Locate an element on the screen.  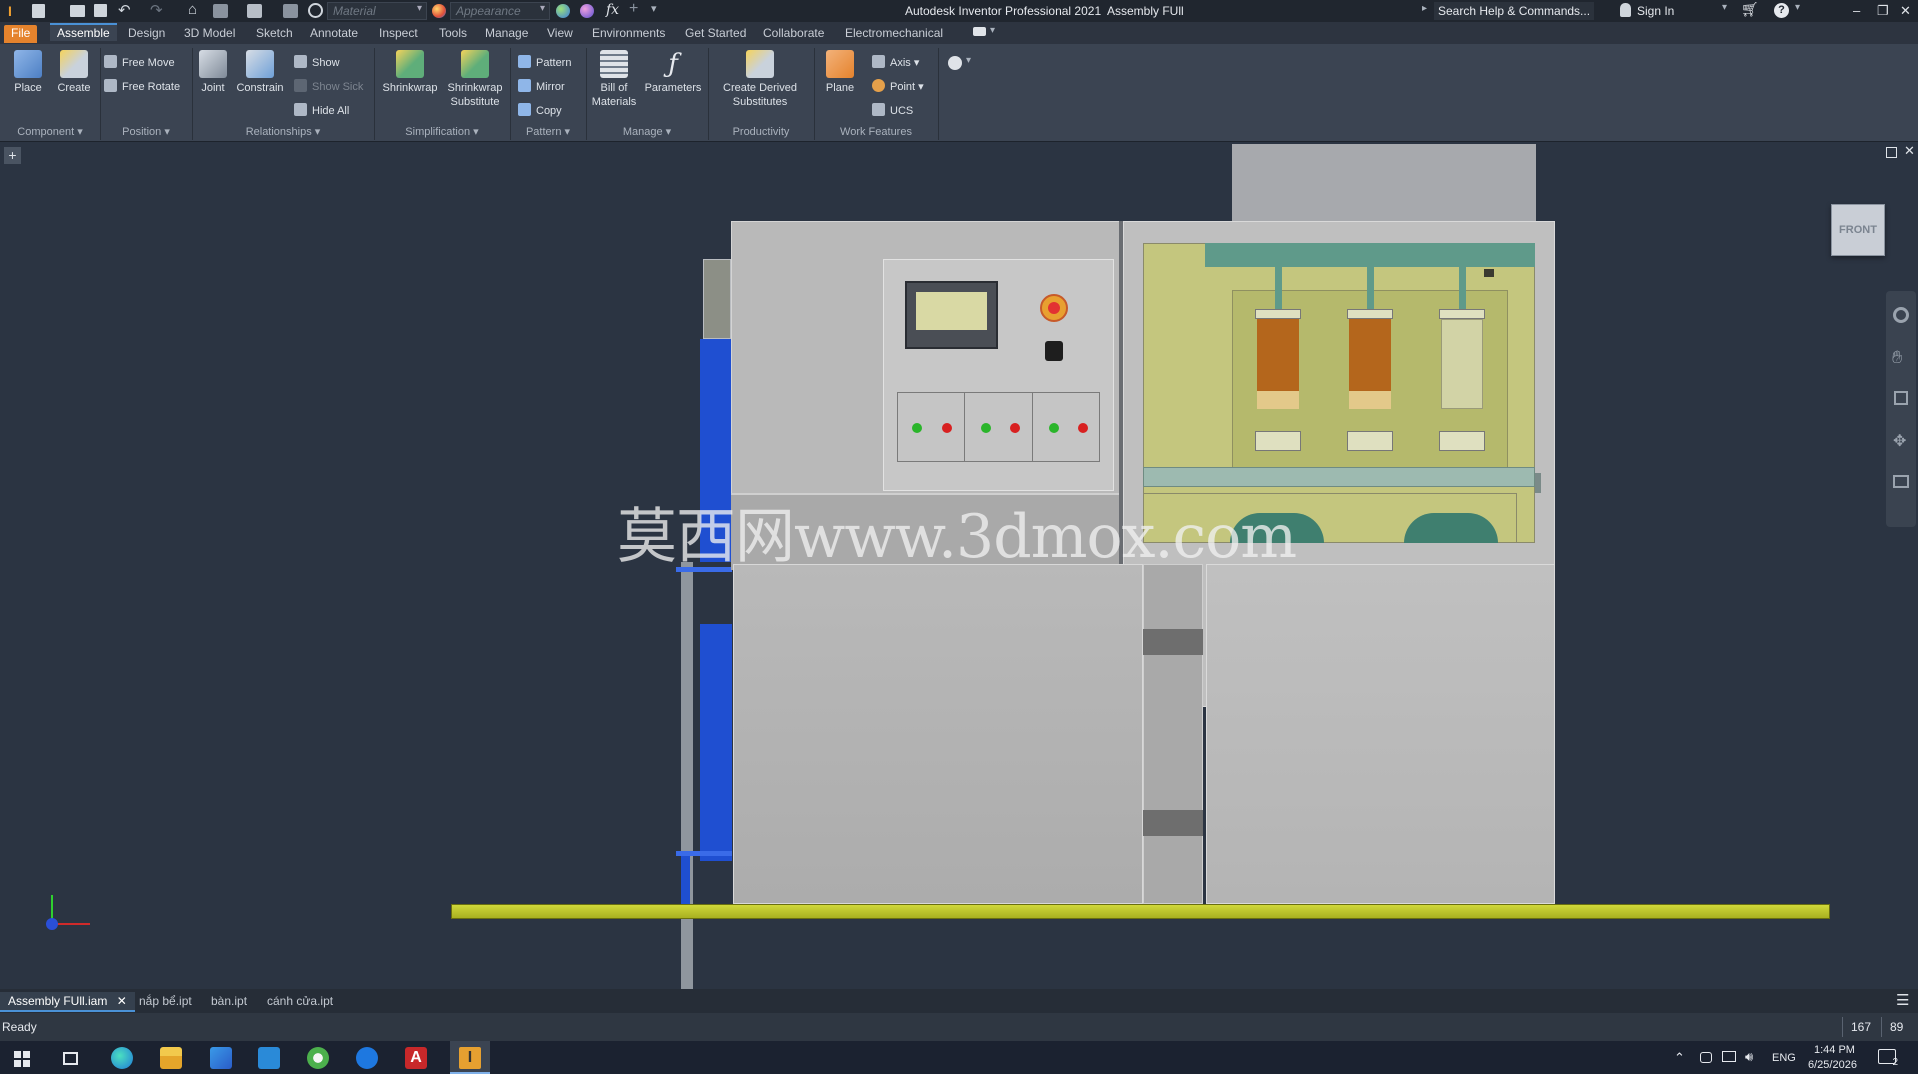
clear-icon is located at coordinates (315, 10).